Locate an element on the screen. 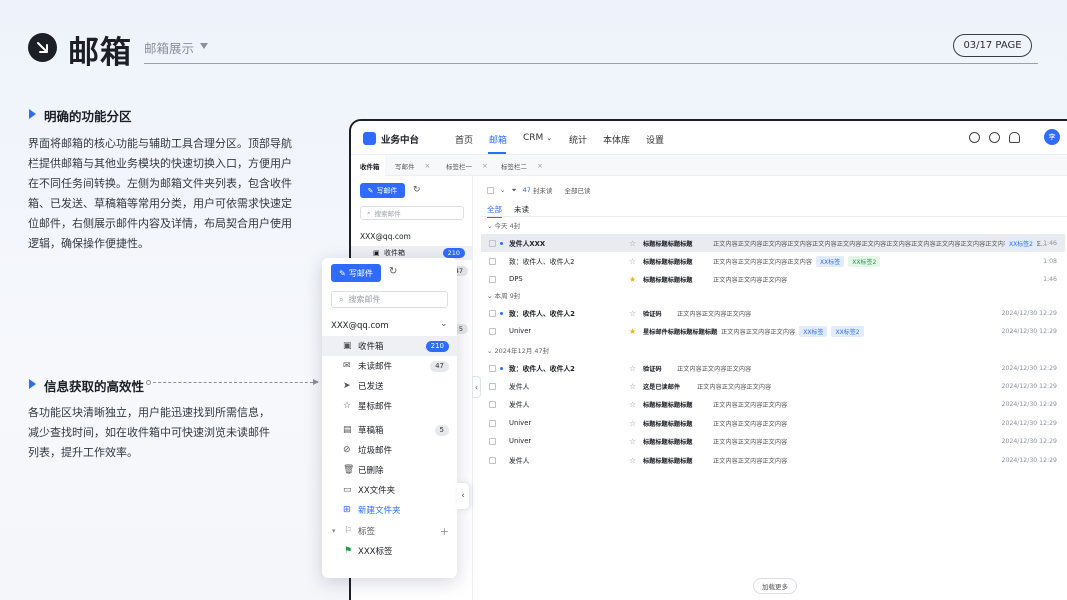  row-sender: DPS is located at coordinates (516, 279).